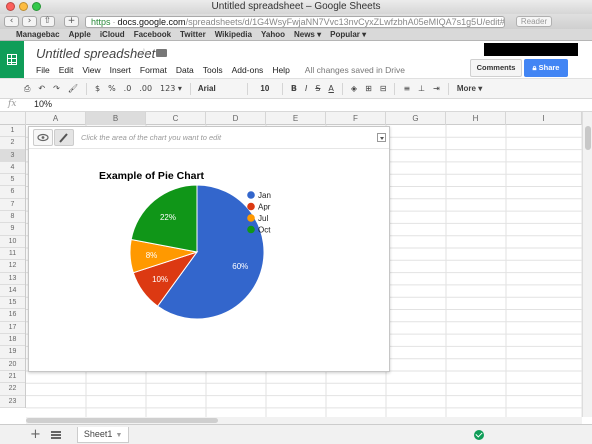 This screenshot has width=592, height=444. I want to click on menu-edit: Edit, so click(66, 70).